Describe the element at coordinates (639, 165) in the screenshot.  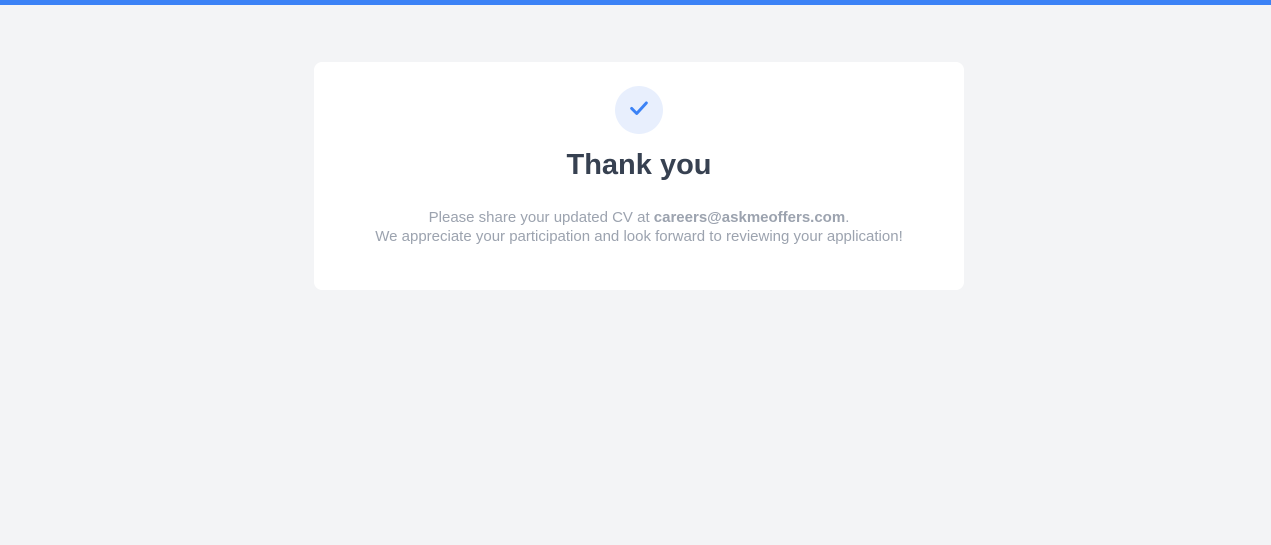
I see `page-title: Thank you` at that location.